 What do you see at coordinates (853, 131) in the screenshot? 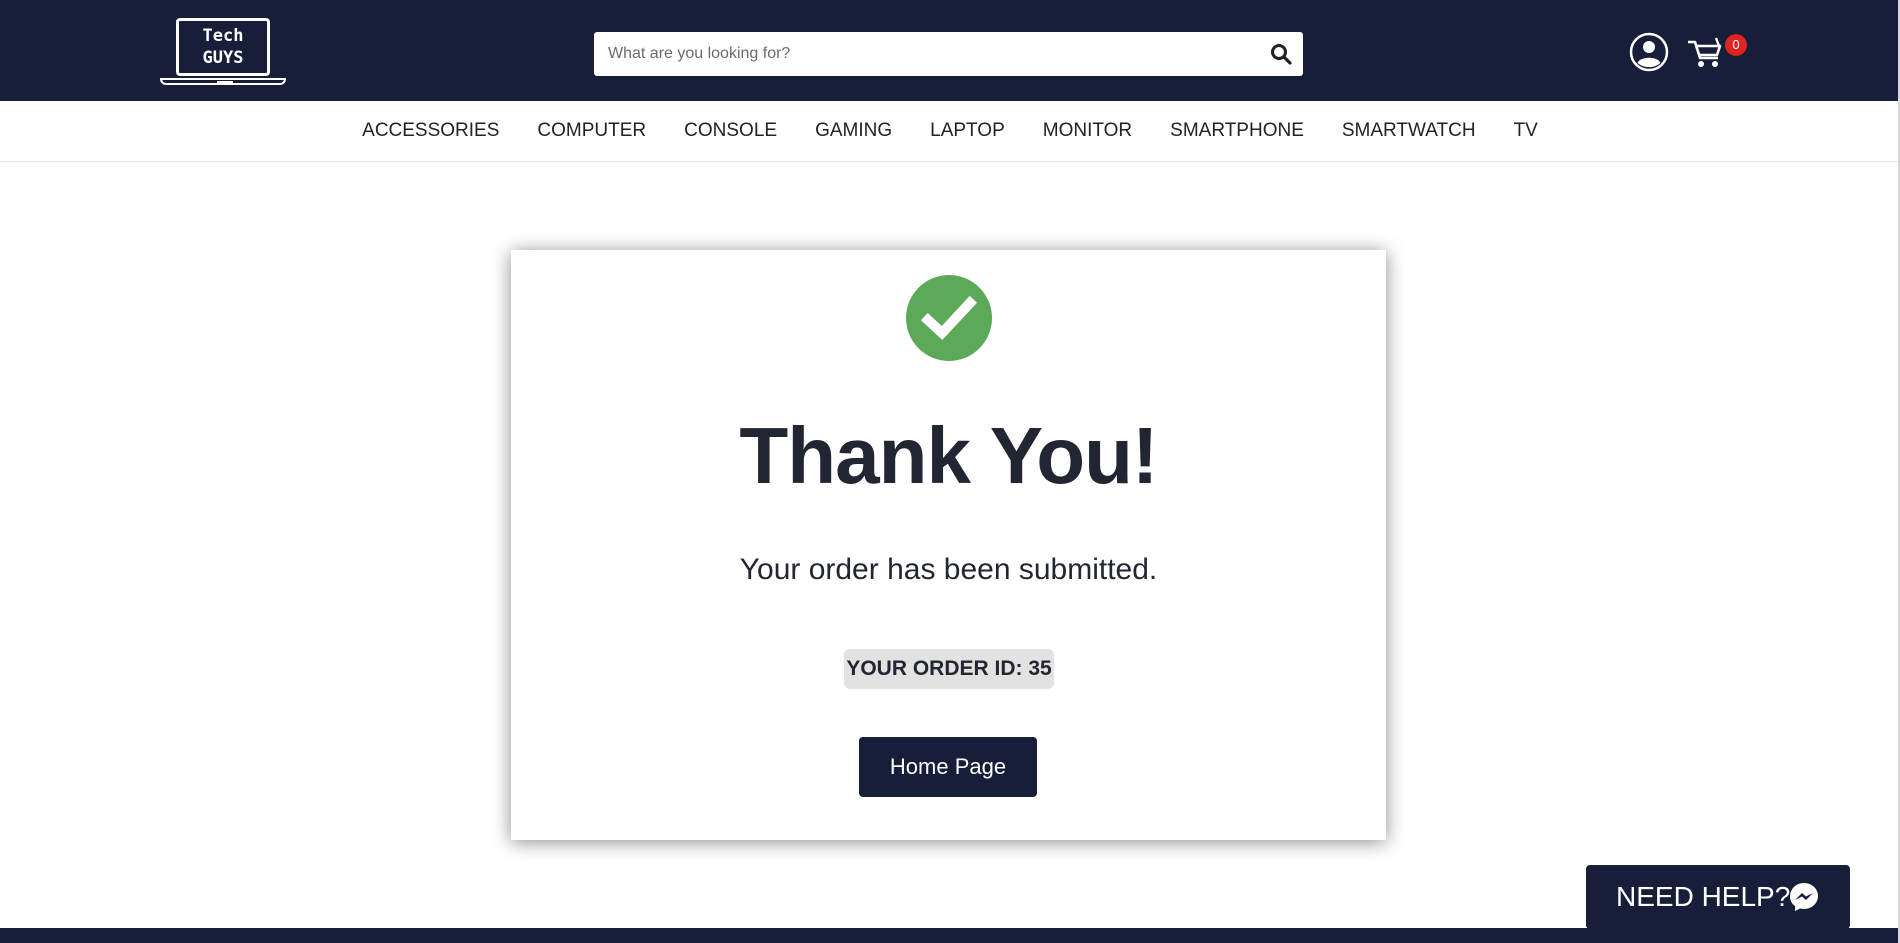
I see `category-gaming: GAMING` at bounding box center [853, 131].